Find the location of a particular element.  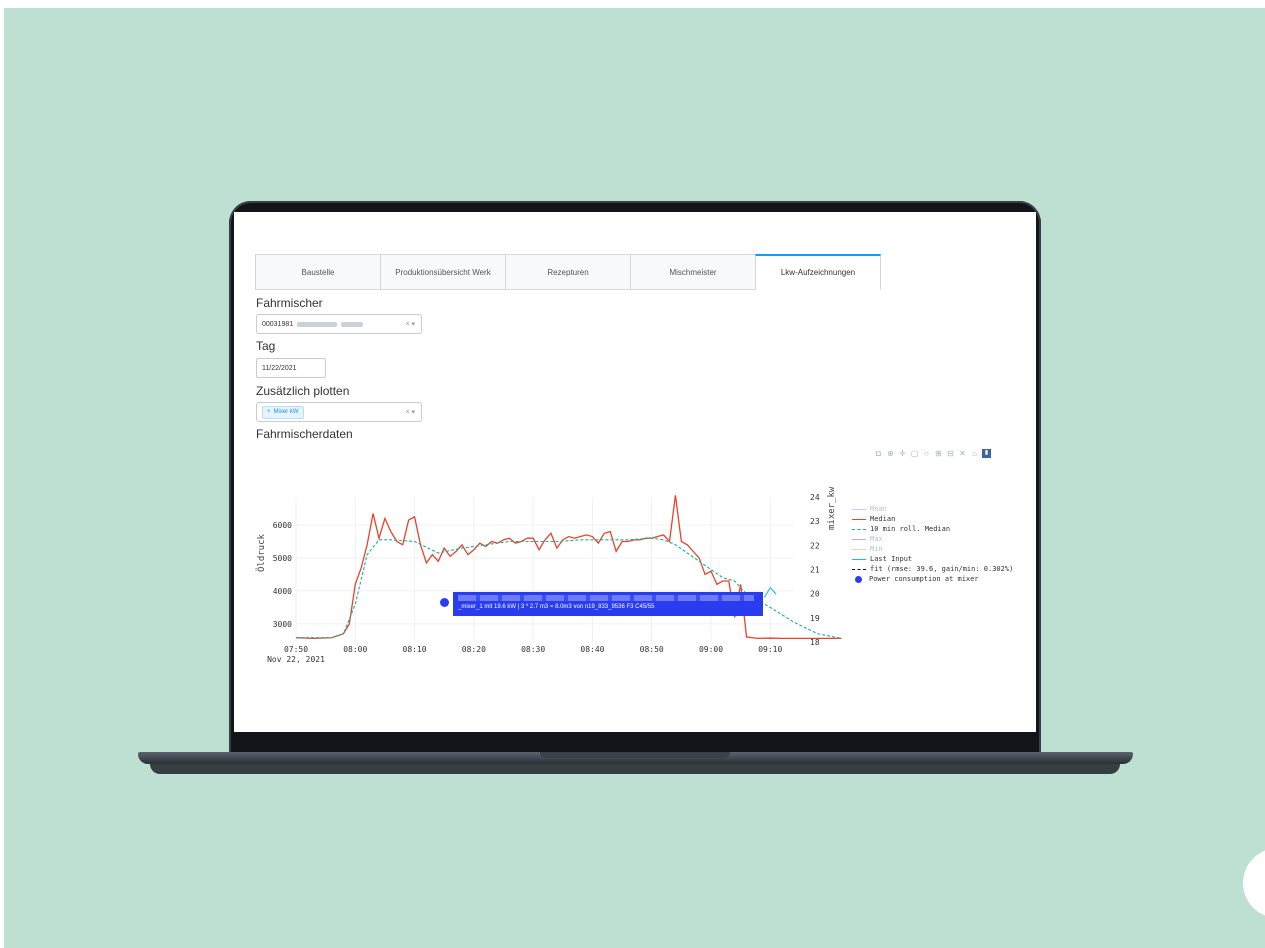

legend-item: Median is located at coordinates (932, 519).